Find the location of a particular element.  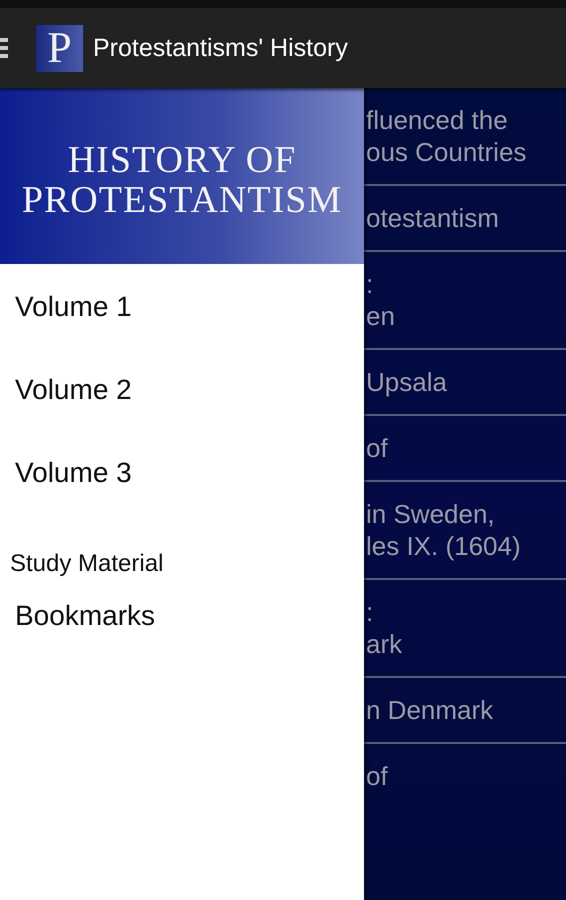

list-row: n Denmark is located at coordinates (465, 711).